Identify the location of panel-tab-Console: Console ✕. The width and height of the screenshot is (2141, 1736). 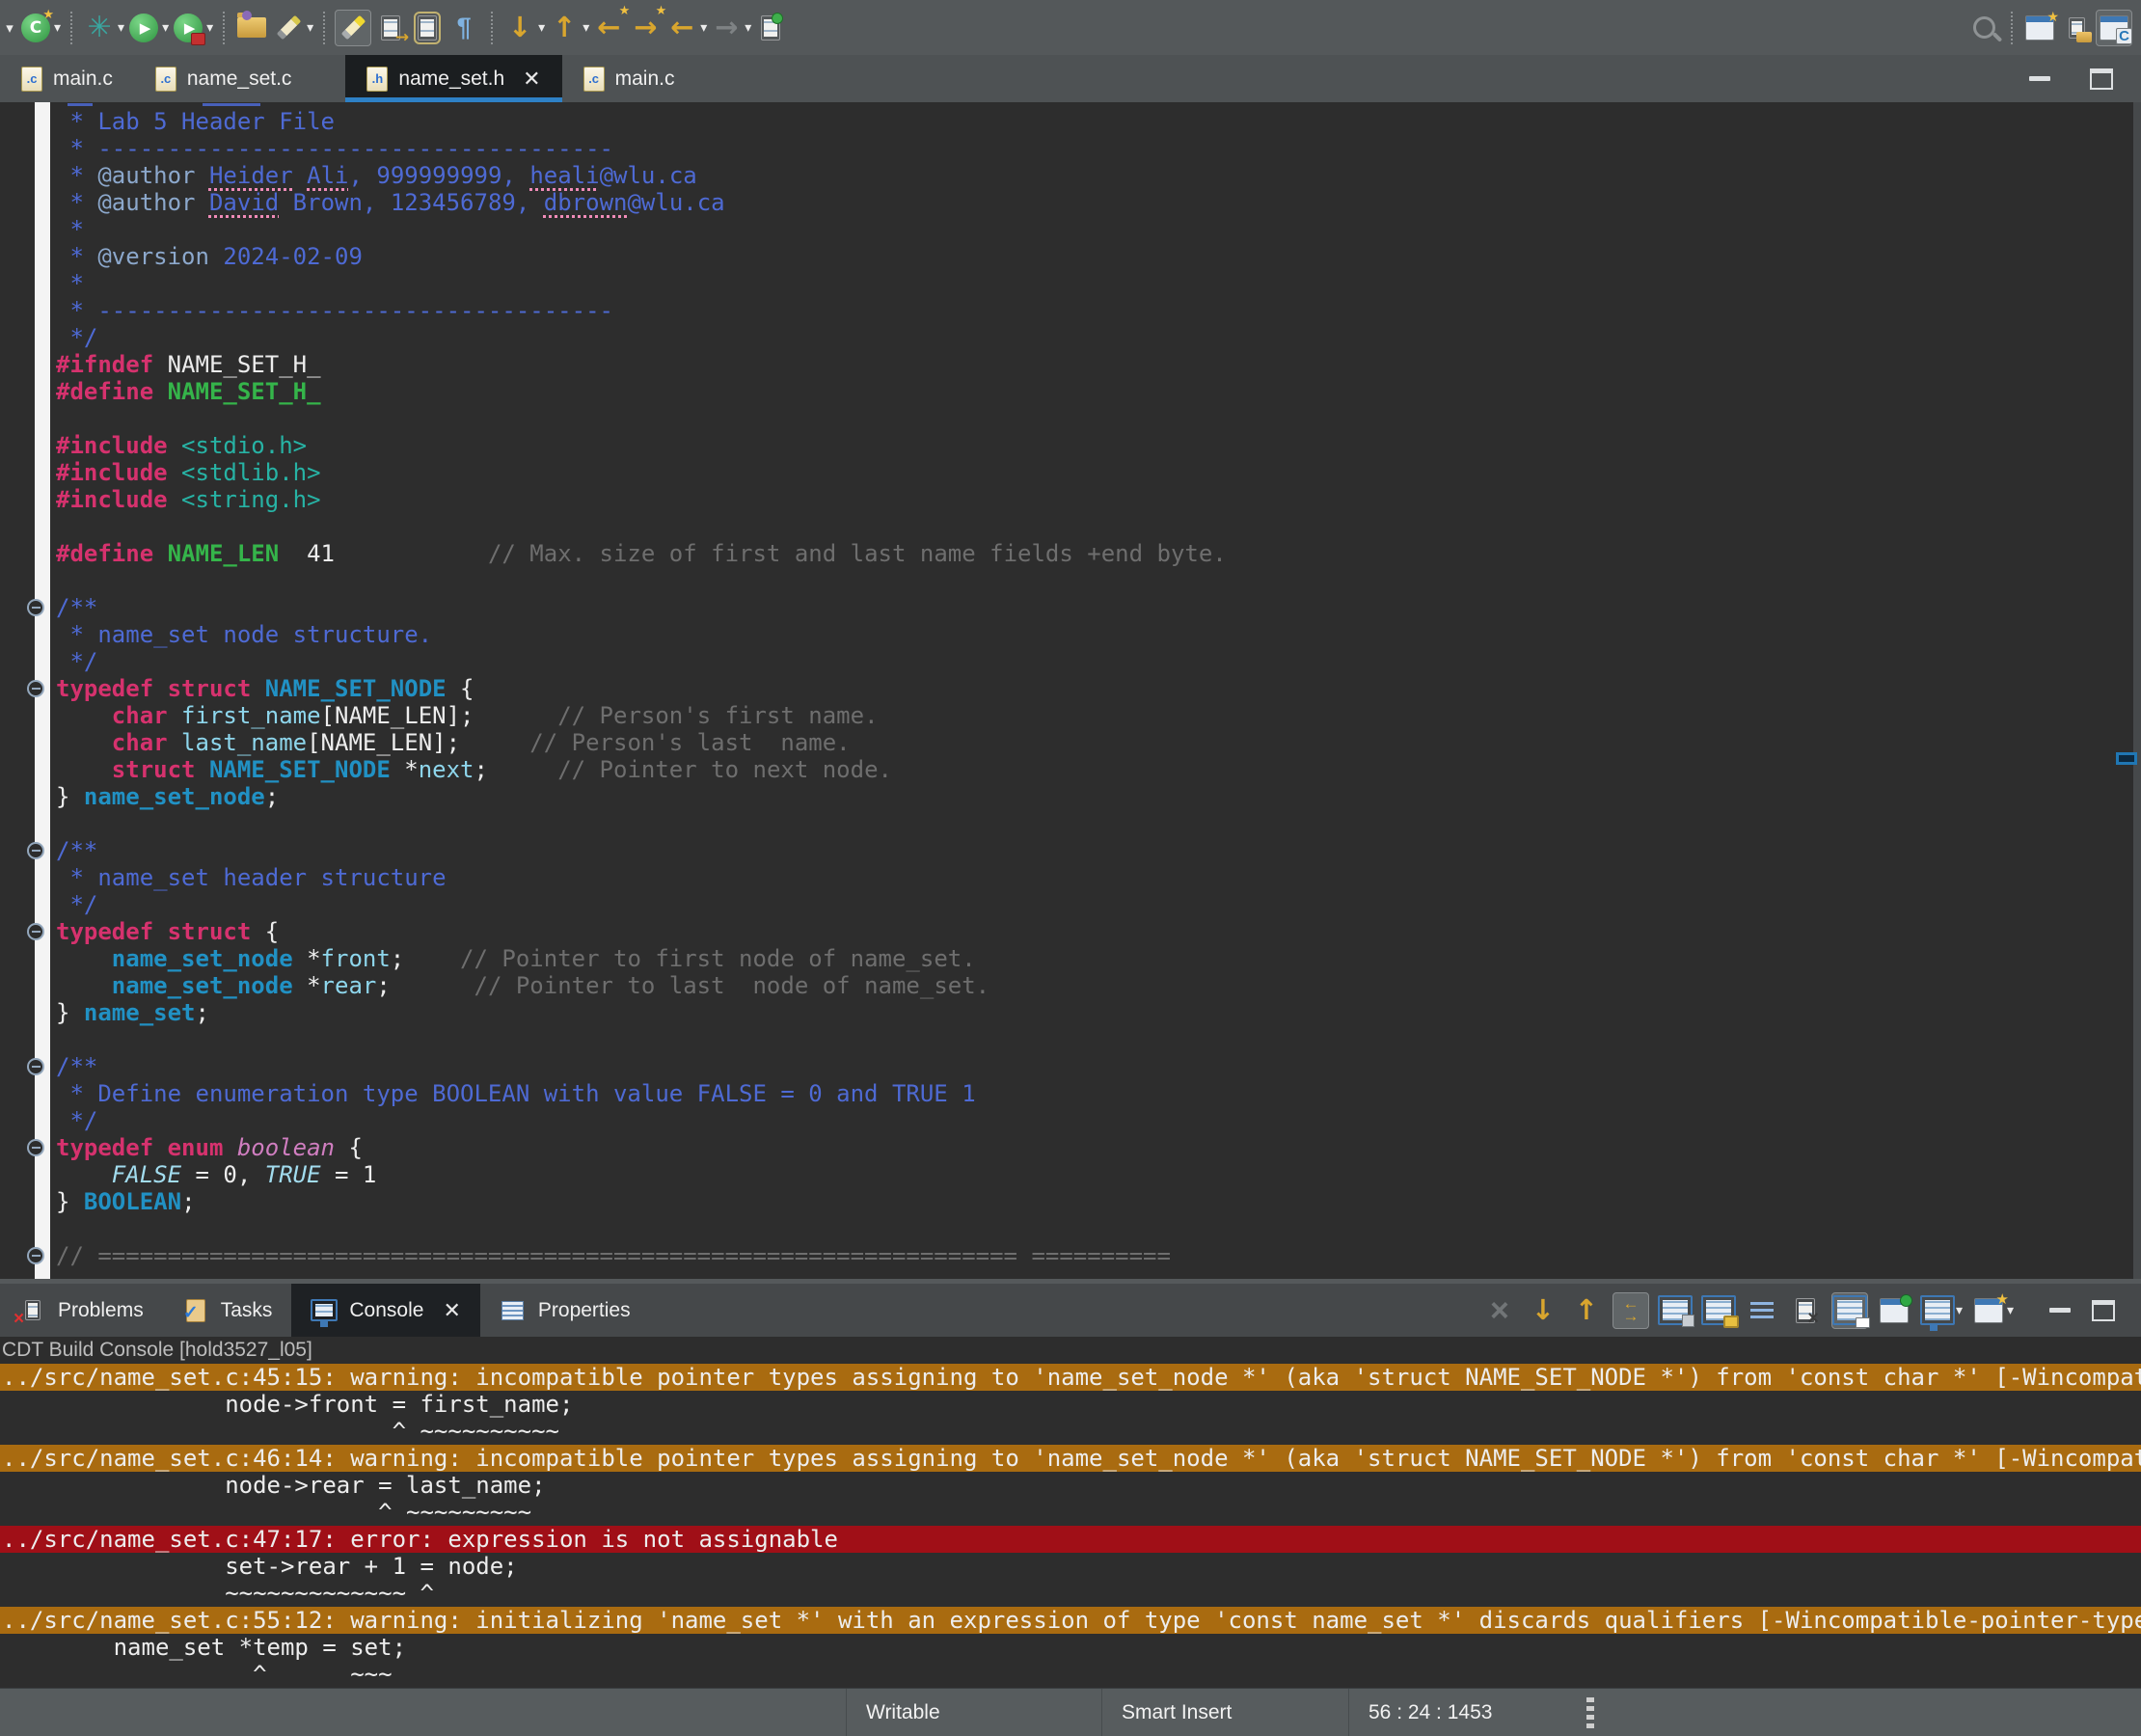
(385, 1310).